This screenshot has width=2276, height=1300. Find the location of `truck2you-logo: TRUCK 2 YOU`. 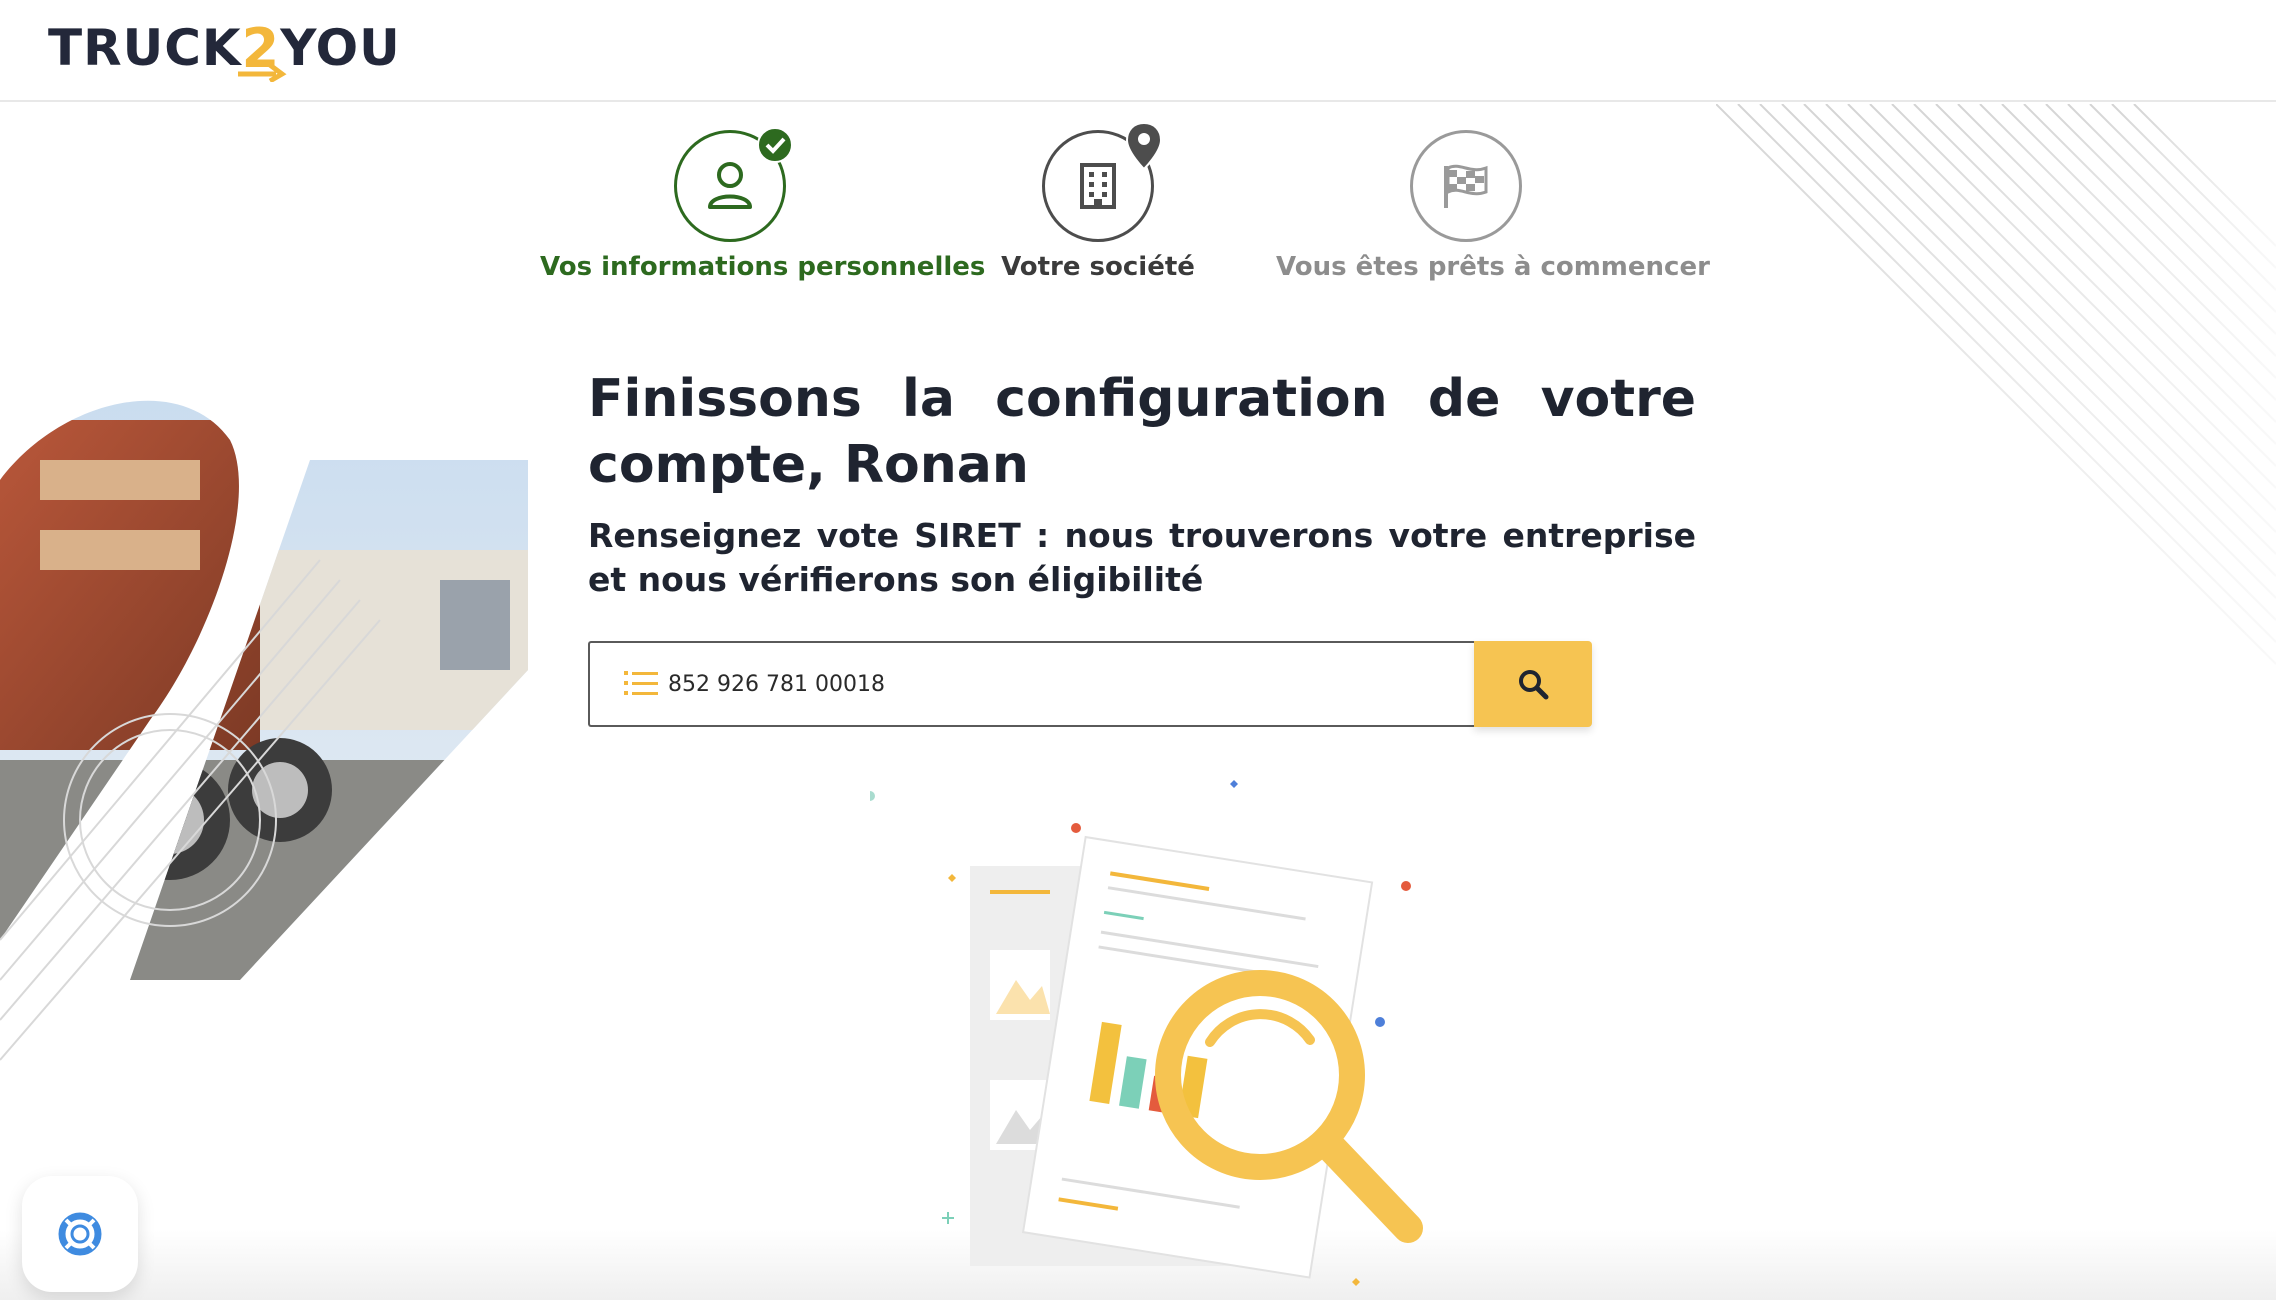

truck2you-logo: TRUCK 2 YOU is located at coordinates (283, 49).